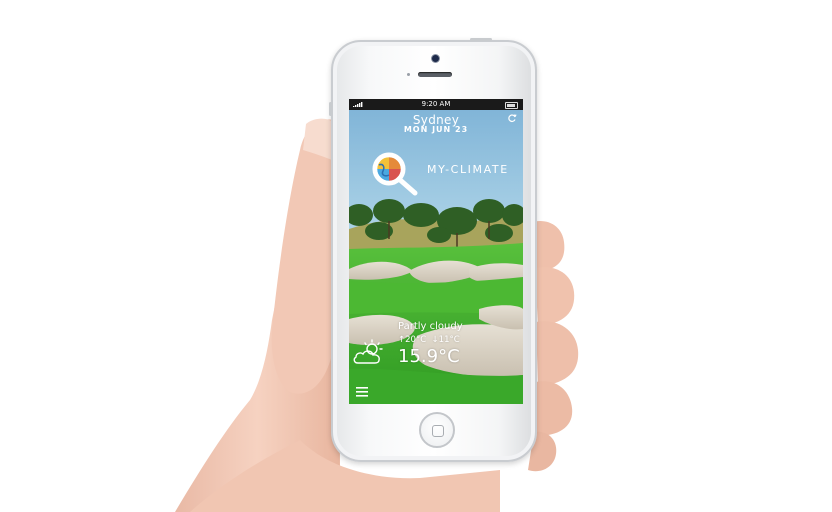  What do you see at coordinates (511, 105) in the screenshot?
I see `battery-icon` at bounding box center [511, 105].